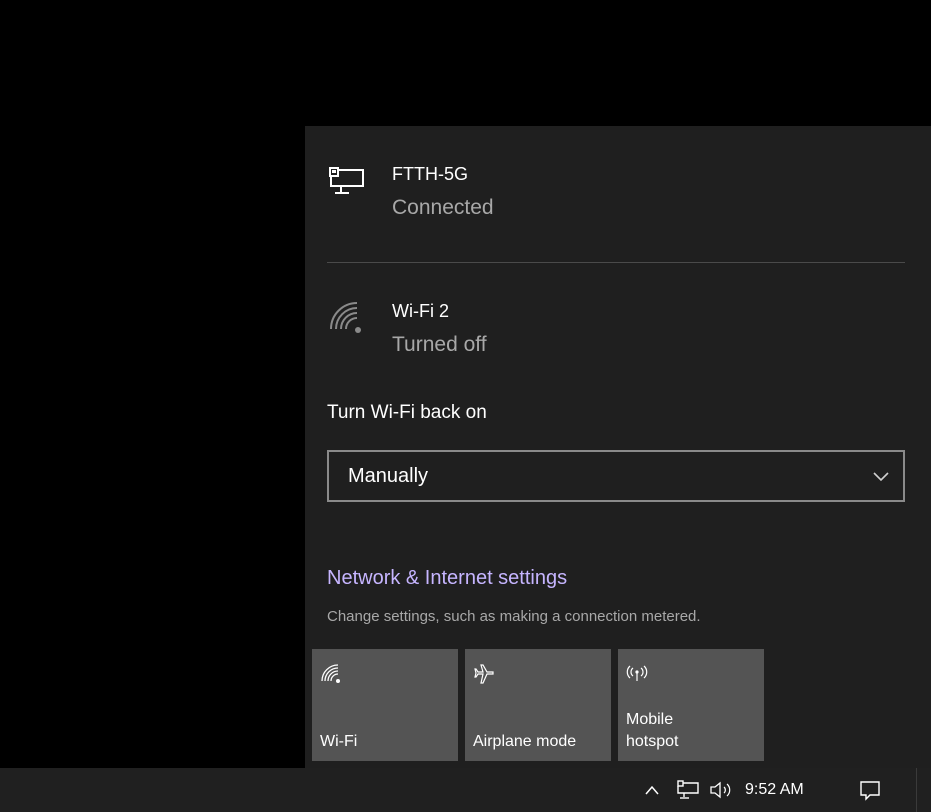  Describe the element at coordinates (388, 476) in the screenshot. I see `dropdown-value: Manually` at that location.